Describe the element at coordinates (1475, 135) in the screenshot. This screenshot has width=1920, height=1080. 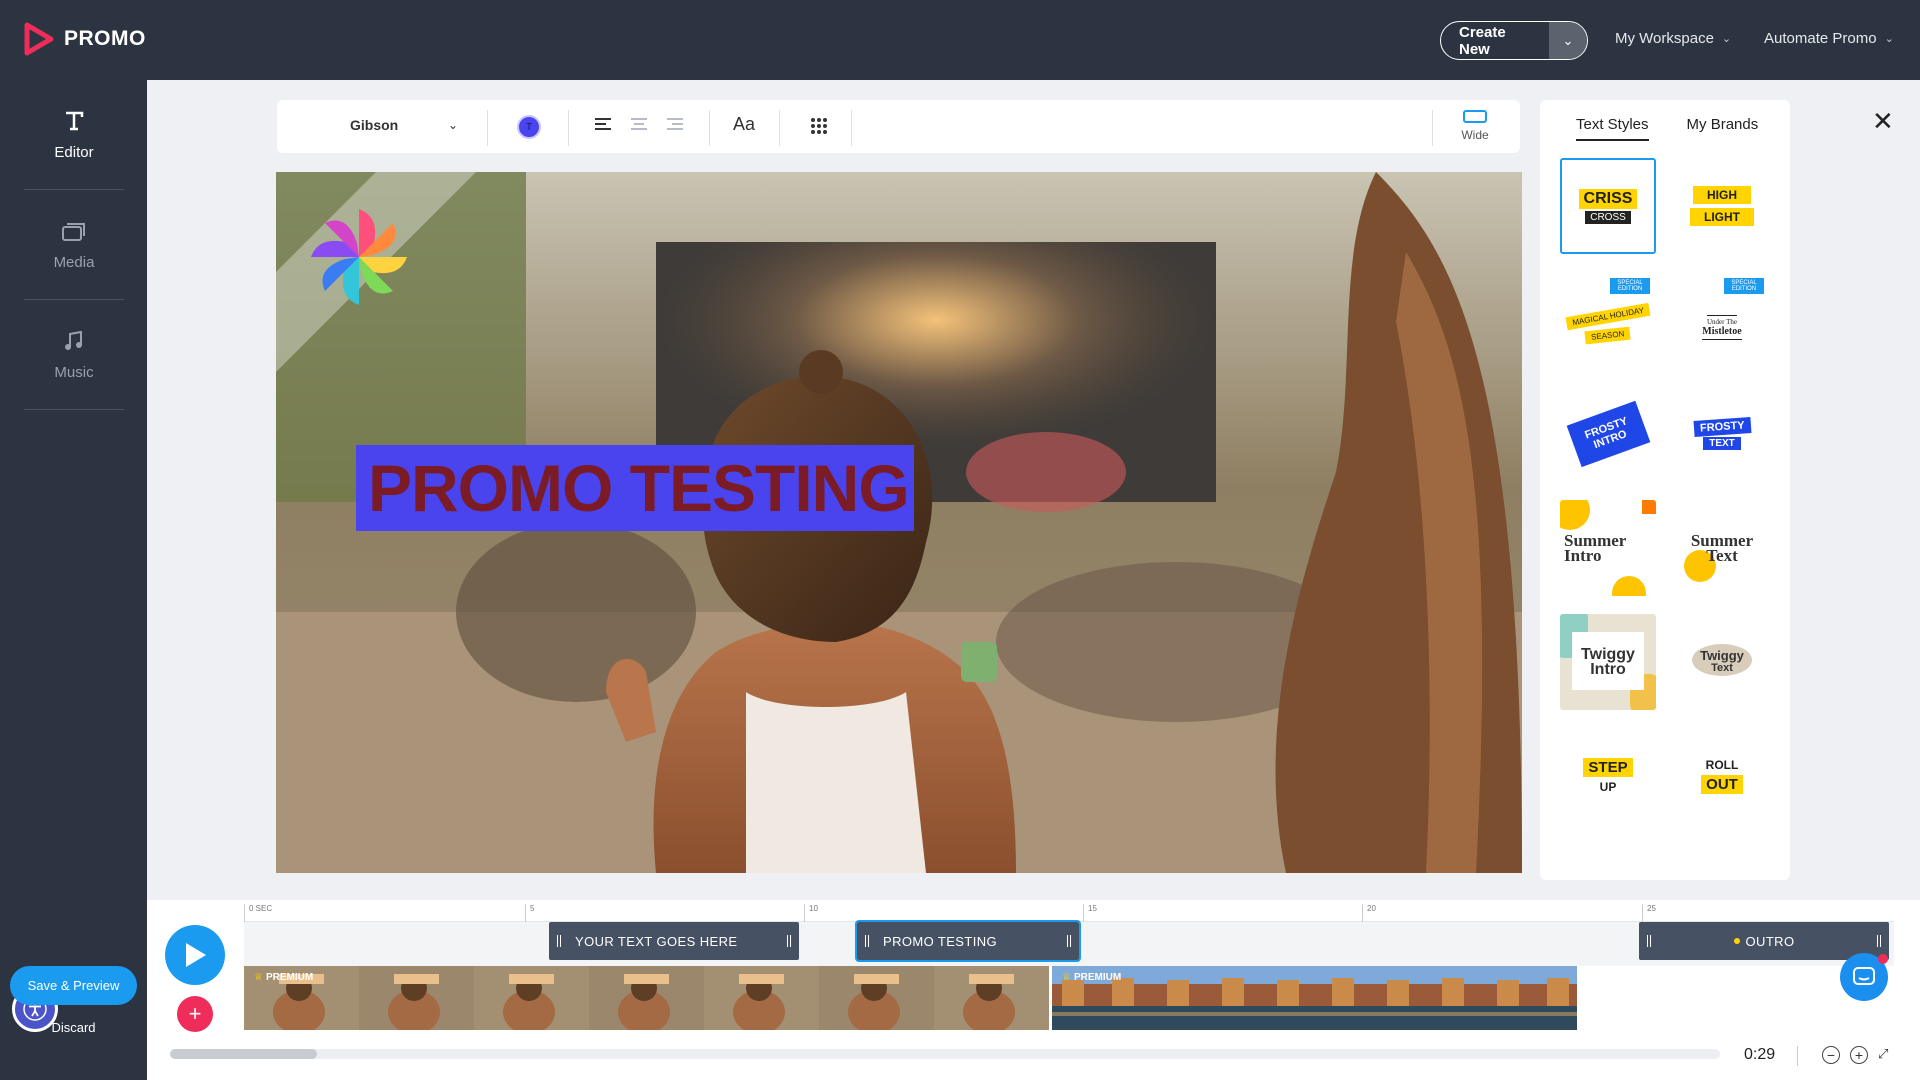
I see `aspect-ratio-label: Wide` at that location.